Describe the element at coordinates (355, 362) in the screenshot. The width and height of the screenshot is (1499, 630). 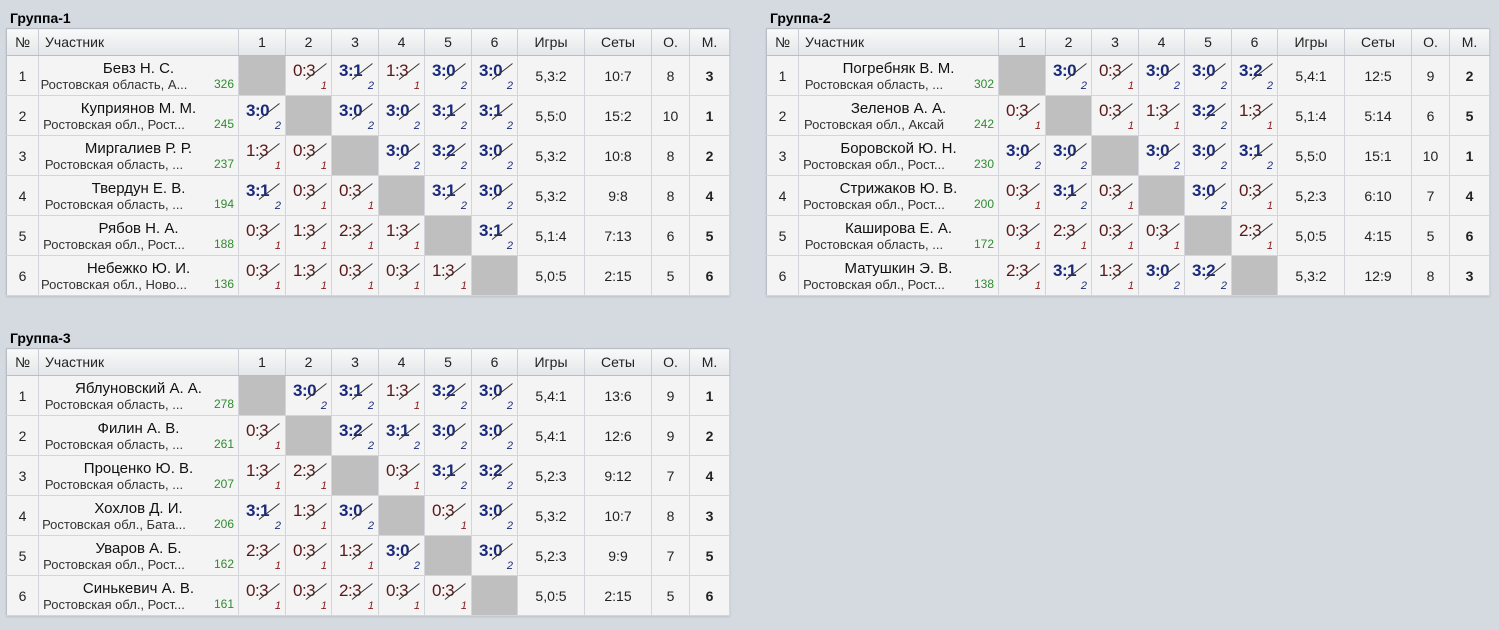
I see `col-header-opponent: 3` at that location.